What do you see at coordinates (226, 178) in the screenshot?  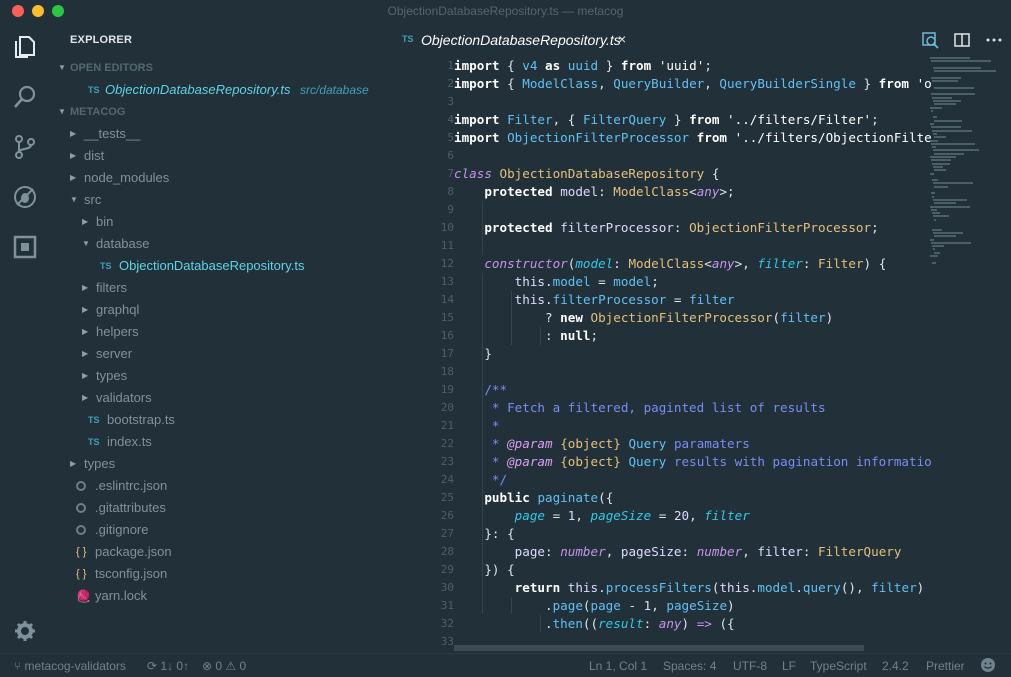 I see `file-tree-item: ▶ node_modules` at bounding box center [226, 178].